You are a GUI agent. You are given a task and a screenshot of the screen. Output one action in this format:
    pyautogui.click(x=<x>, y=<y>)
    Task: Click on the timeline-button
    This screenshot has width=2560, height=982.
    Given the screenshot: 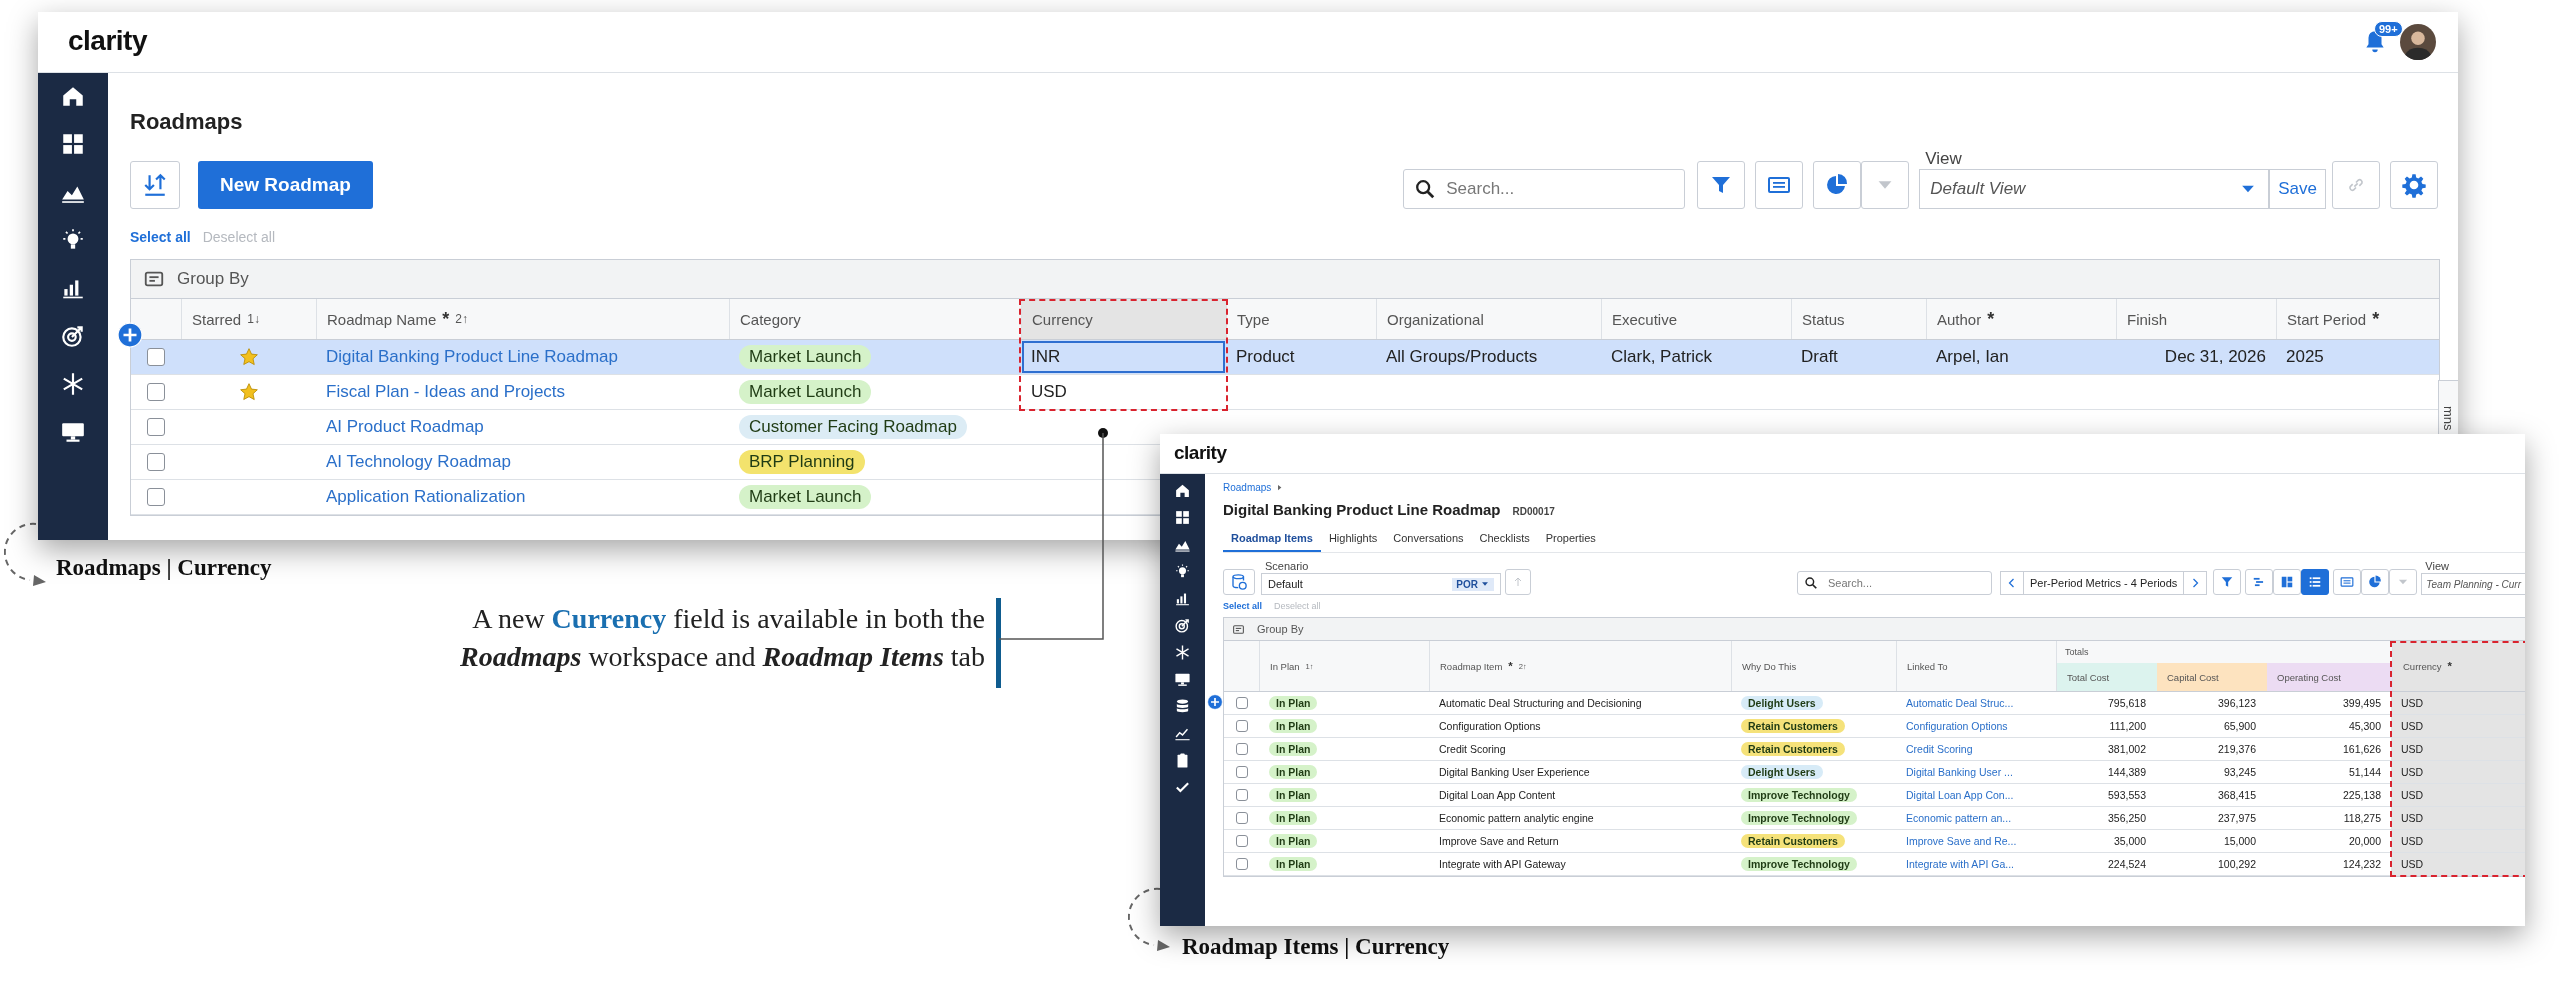 What is the action you would take?
    pyautogui.click(x=2259, y=582)
    